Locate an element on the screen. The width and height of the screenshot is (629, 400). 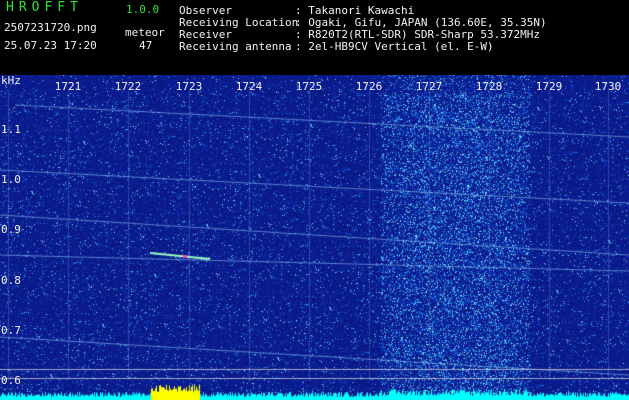
y-tick-label: 1.0 is located at coordinates (11, 179).